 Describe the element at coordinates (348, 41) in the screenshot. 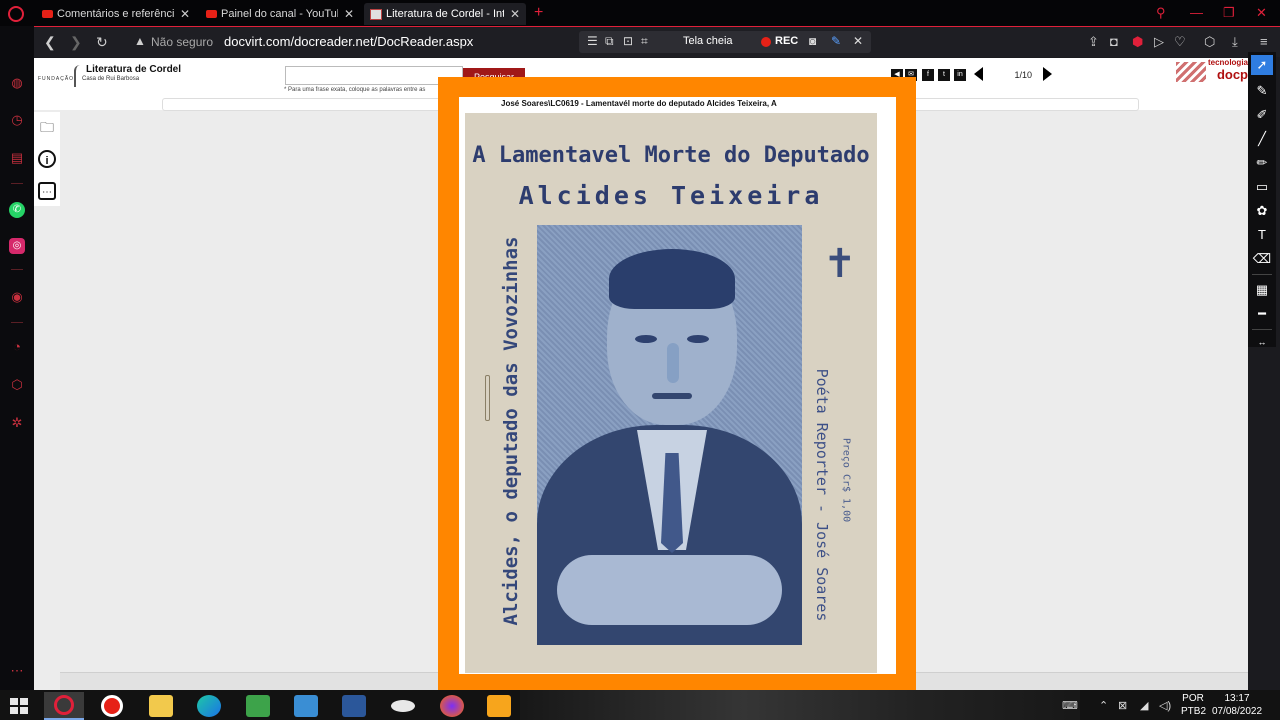

I see `url-text: docvirt.com/docreader.net/DocReader.aspx` at that location.